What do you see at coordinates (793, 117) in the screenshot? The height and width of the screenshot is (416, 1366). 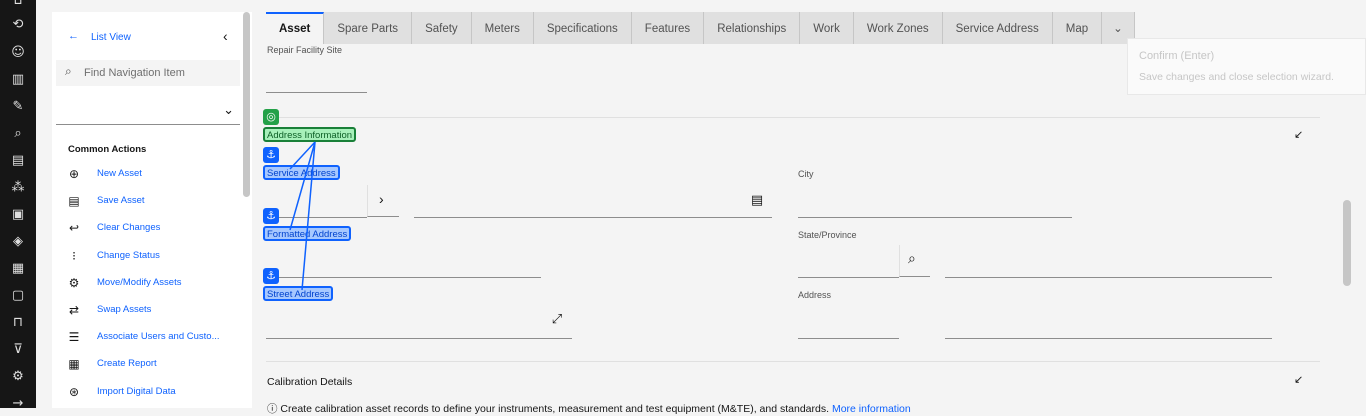 I see `divider` at bounding box center [793, 117].